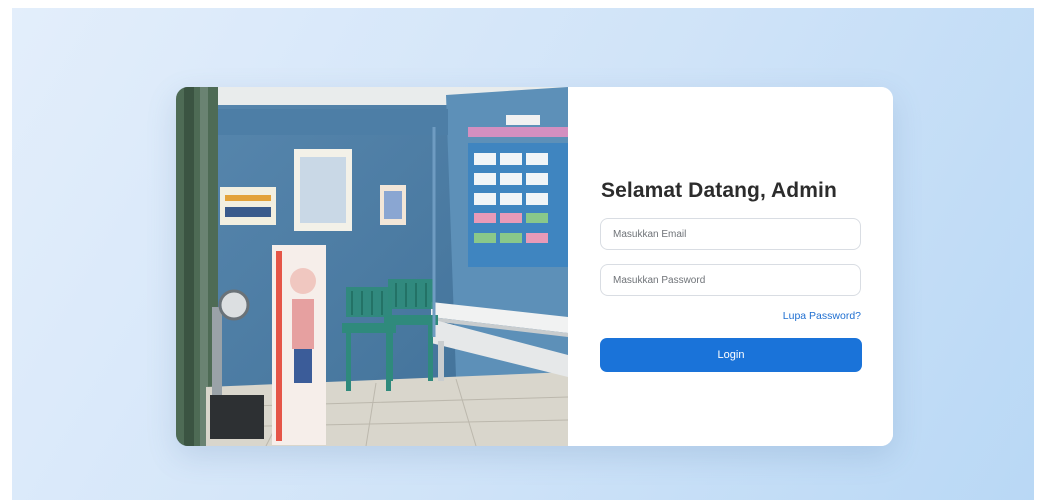  Describe the element at coordinates (719, 190) in the screenshot. I see `page-title: Selamat Datang, Admin` at that location.